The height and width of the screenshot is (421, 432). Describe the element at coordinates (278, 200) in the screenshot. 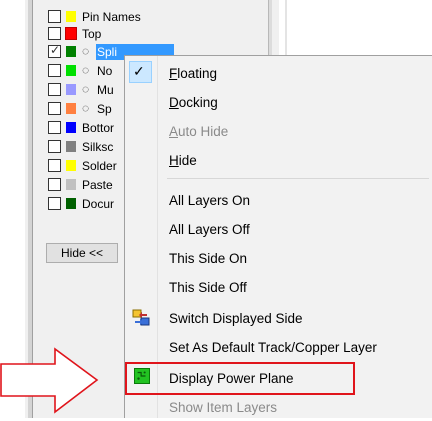

I see `menu-item-all-layers-on: All Layers On` at that location.